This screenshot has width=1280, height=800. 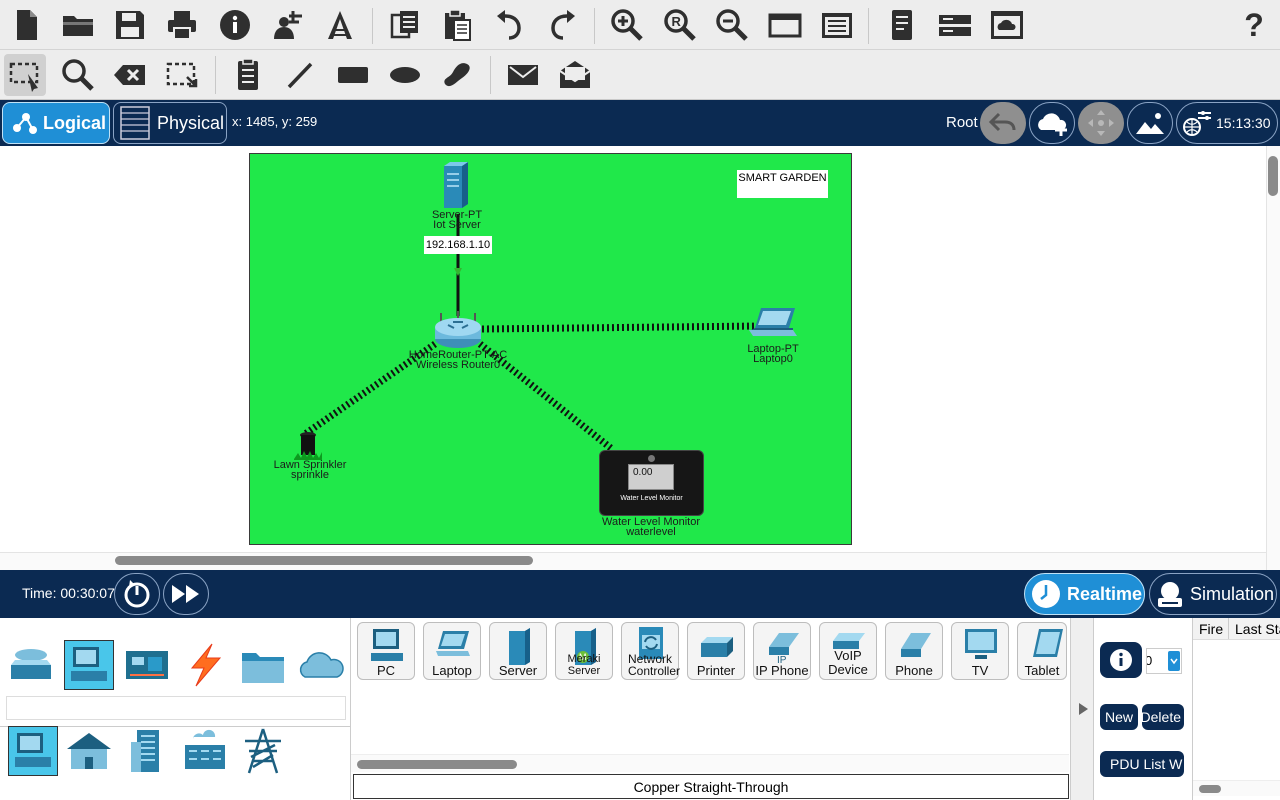 I want to click on subcategory-smart-city, so click(x=147, y=751).